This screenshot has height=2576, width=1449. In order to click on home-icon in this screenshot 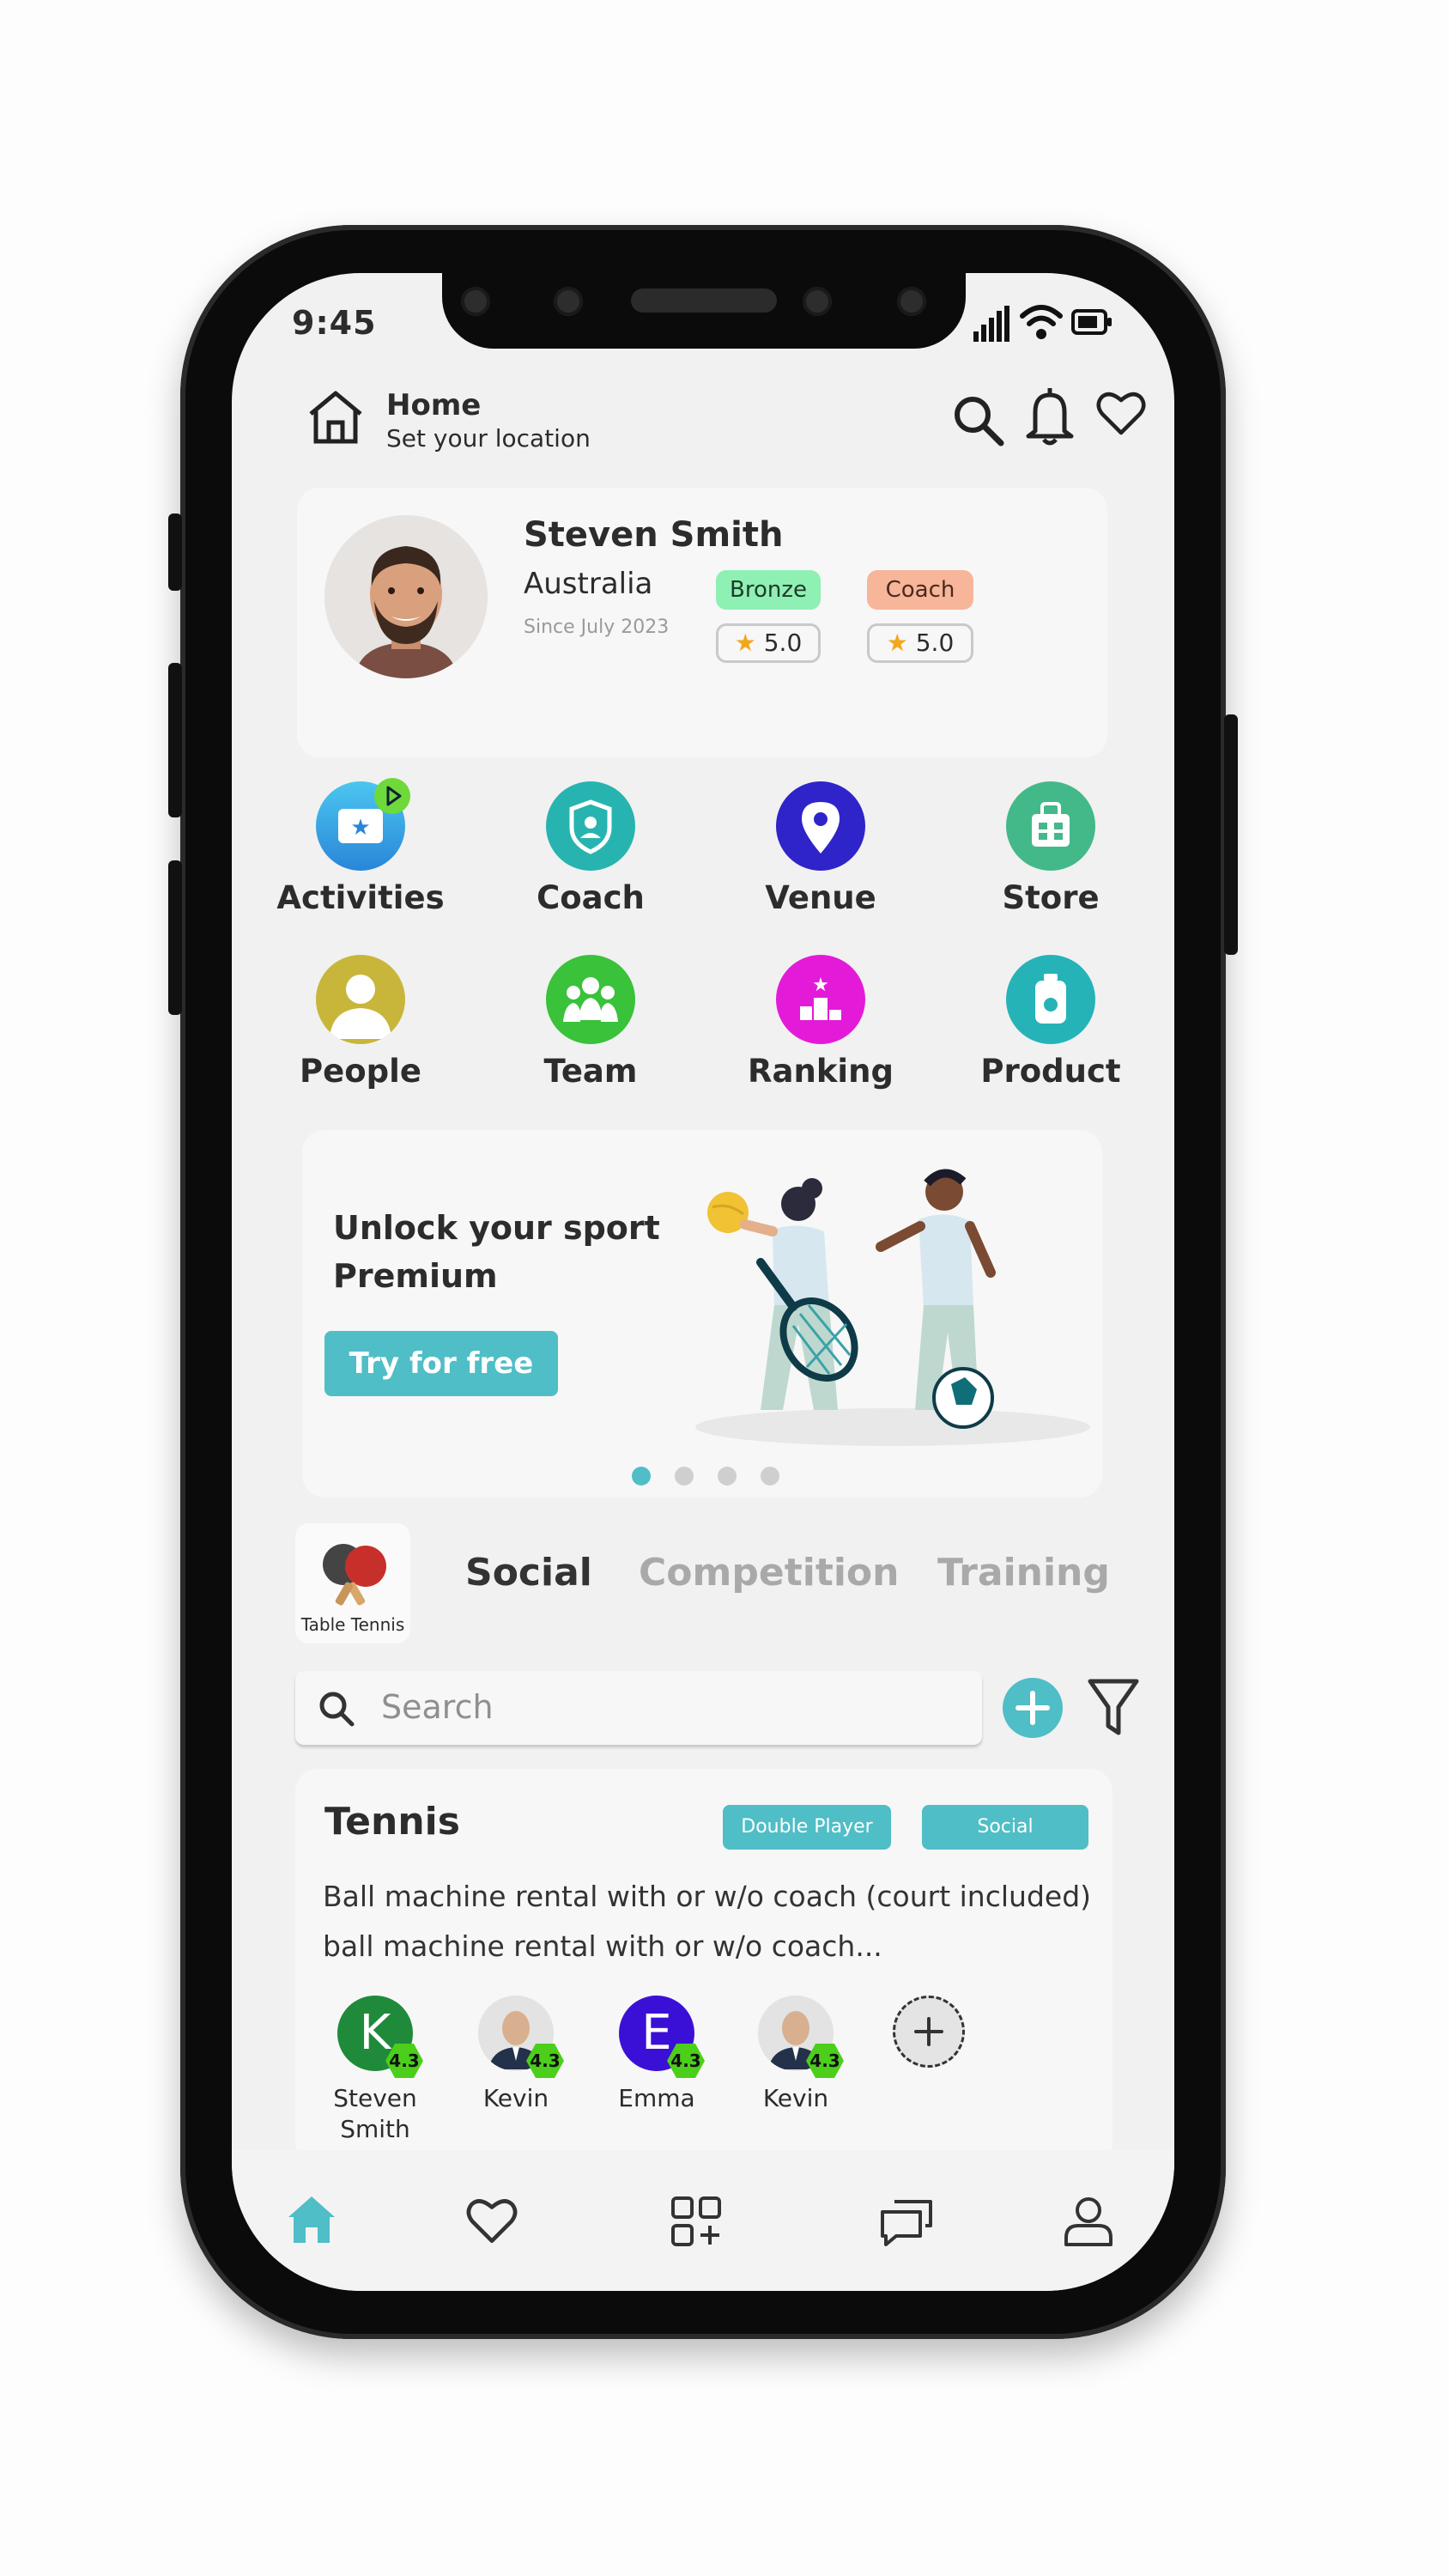, I will do `click(311, 2219)`.